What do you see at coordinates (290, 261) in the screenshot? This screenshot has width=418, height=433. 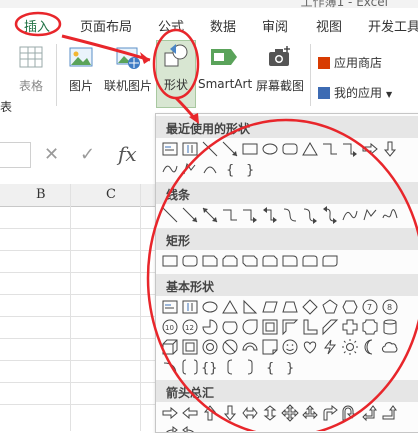 I see `round-single-corner-rect-shape` at bounding box center [290, 261].